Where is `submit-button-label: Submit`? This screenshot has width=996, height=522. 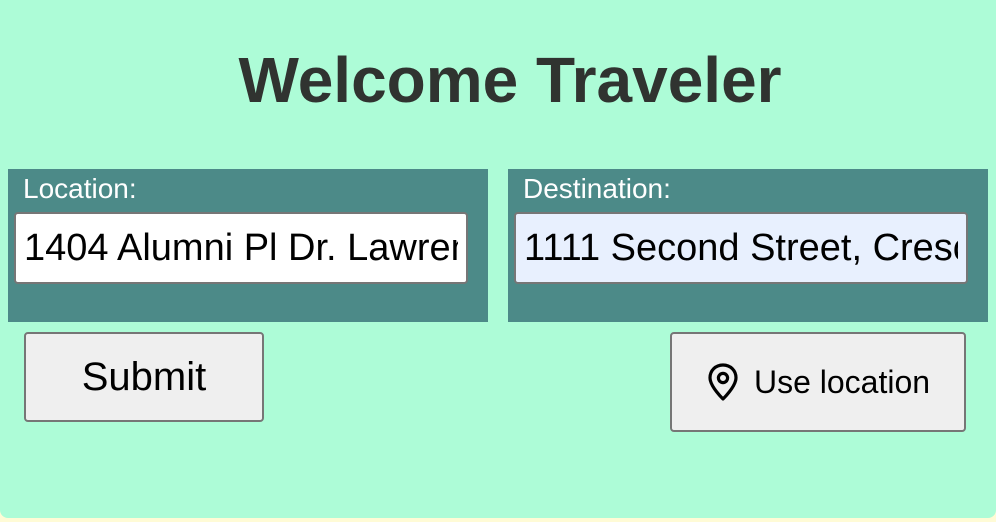
submit-button-label: Submit is located at coordinates (144, 376).